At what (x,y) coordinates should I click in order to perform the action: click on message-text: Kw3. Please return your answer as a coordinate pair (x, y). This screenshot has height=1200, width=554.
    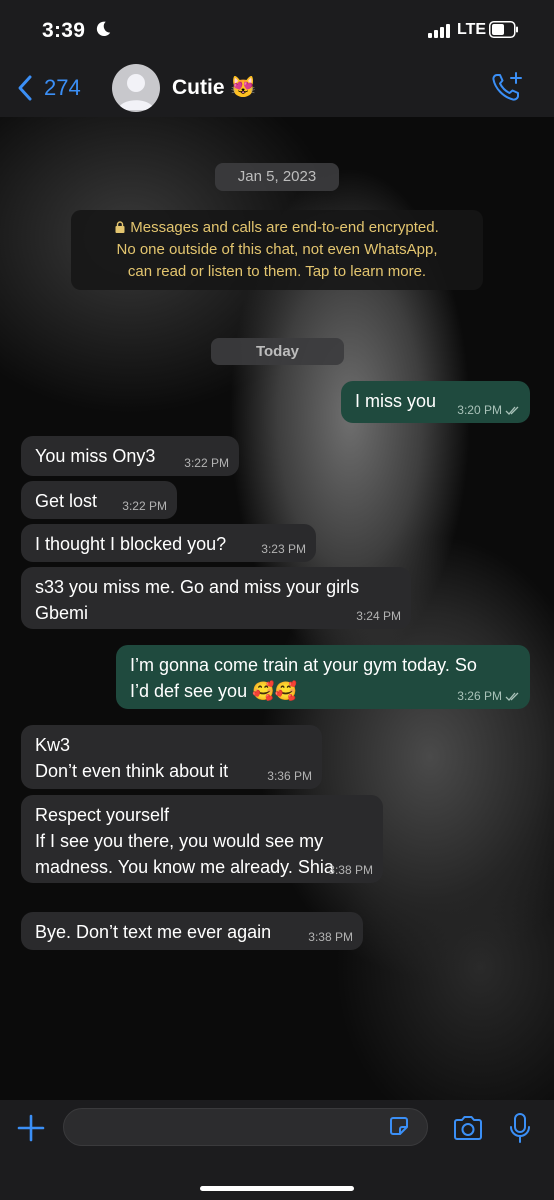
    Looking at the image, I should click on (53, 745).